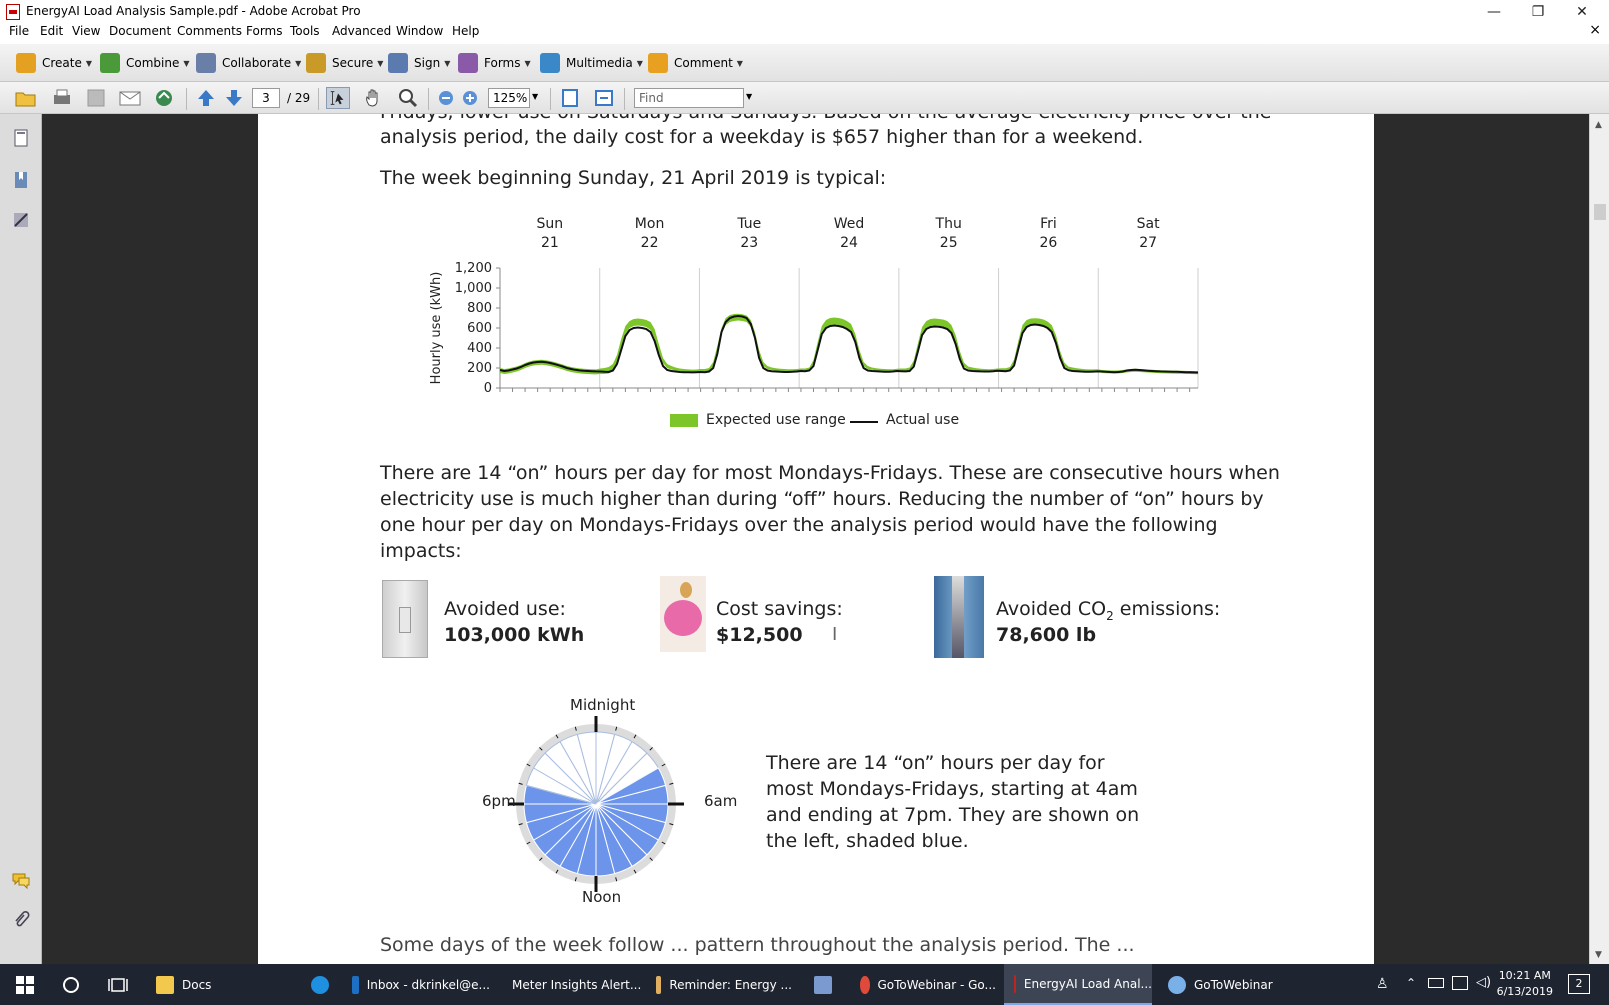 This screenshot has width=1609, height=1005. Describe the element at coordinates (264, 31) in the screenshot. I see `menu-forms: Forms` at that location.